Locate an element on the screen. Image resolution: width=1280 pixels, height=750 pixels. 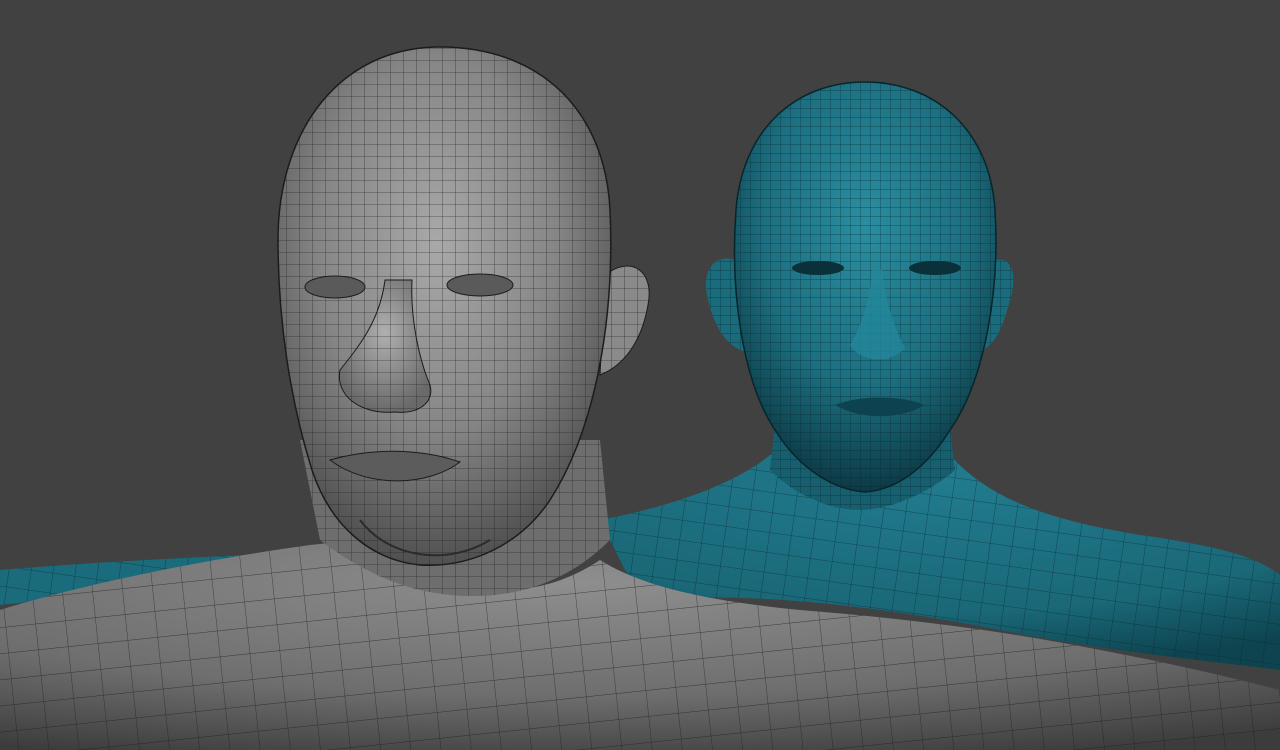
grey-right-eye is located at coordinates (480, 285).